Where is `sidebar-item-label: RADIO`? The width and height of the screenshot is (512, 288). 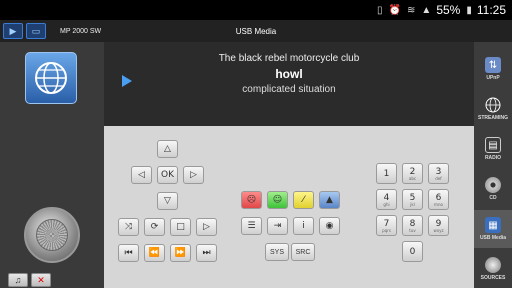
sidebar-item-label: RADIO is located at coordinates (493, 158).